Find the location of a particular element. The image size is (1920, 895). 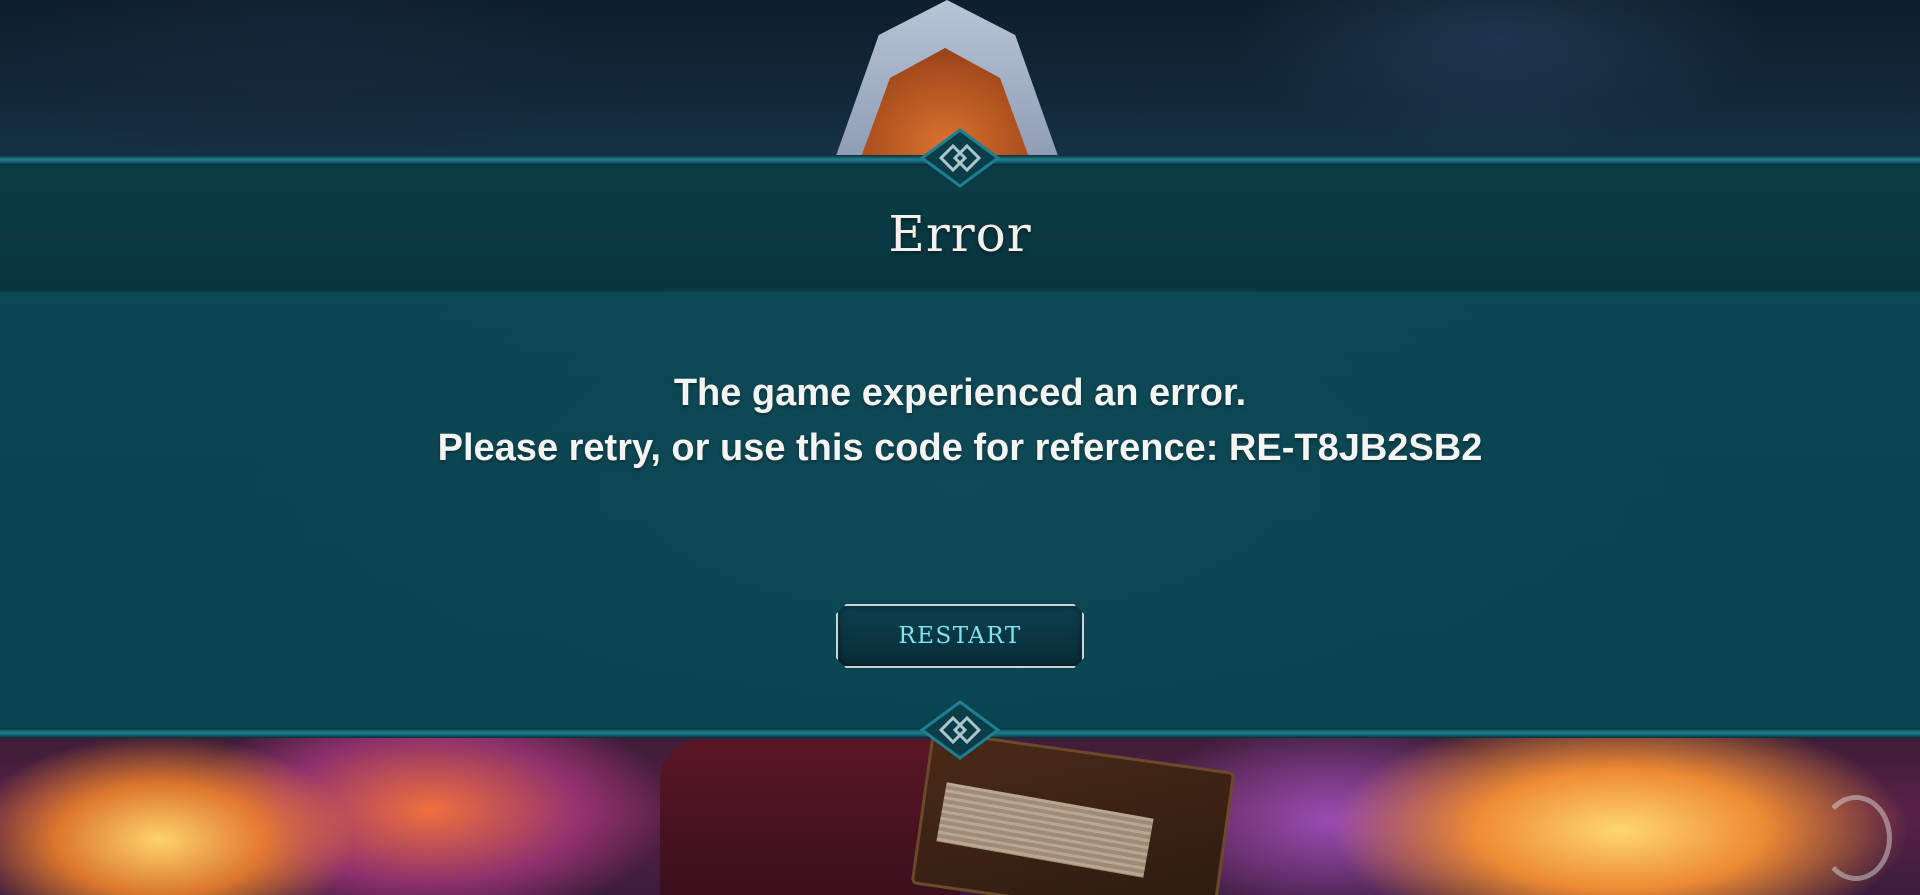

restart-button: RESTART is located at coordinates (960, 636).